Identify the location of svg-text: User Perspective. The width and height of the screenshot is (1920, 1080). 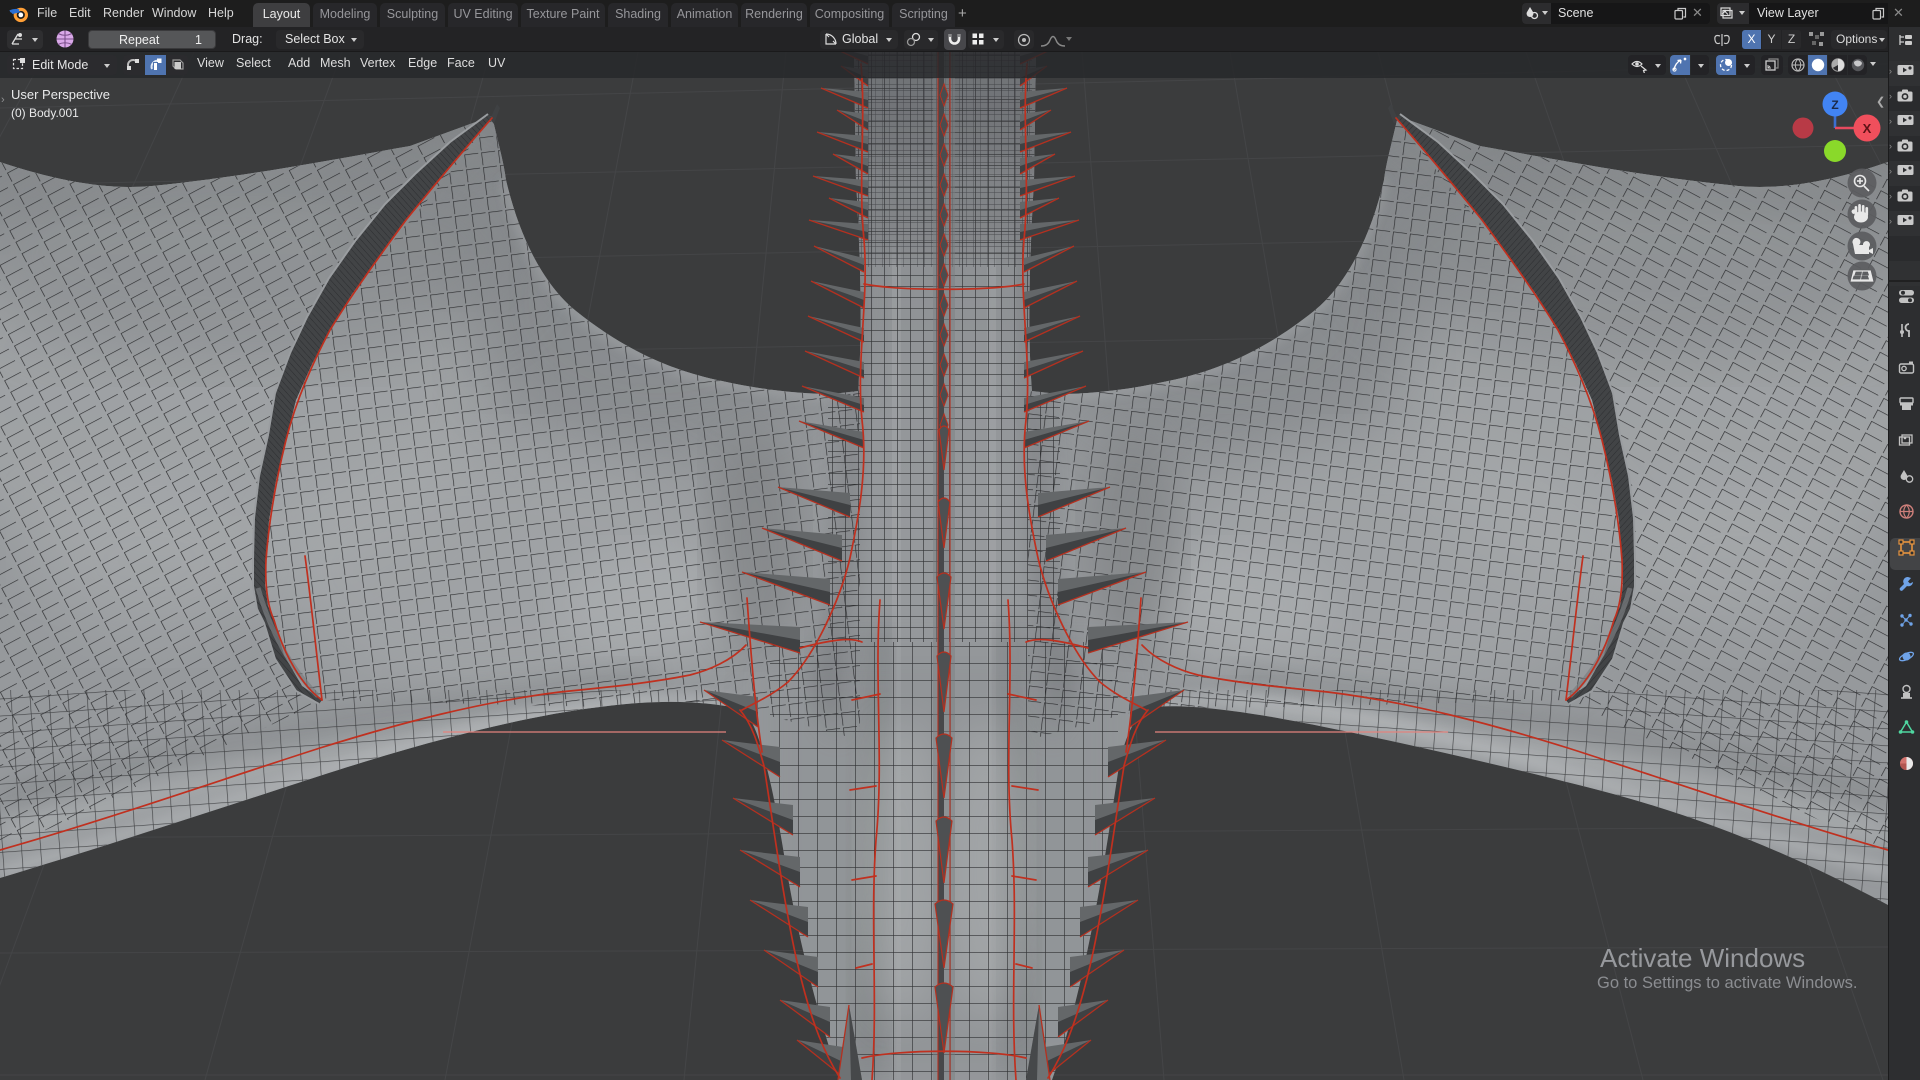
(60, 94).